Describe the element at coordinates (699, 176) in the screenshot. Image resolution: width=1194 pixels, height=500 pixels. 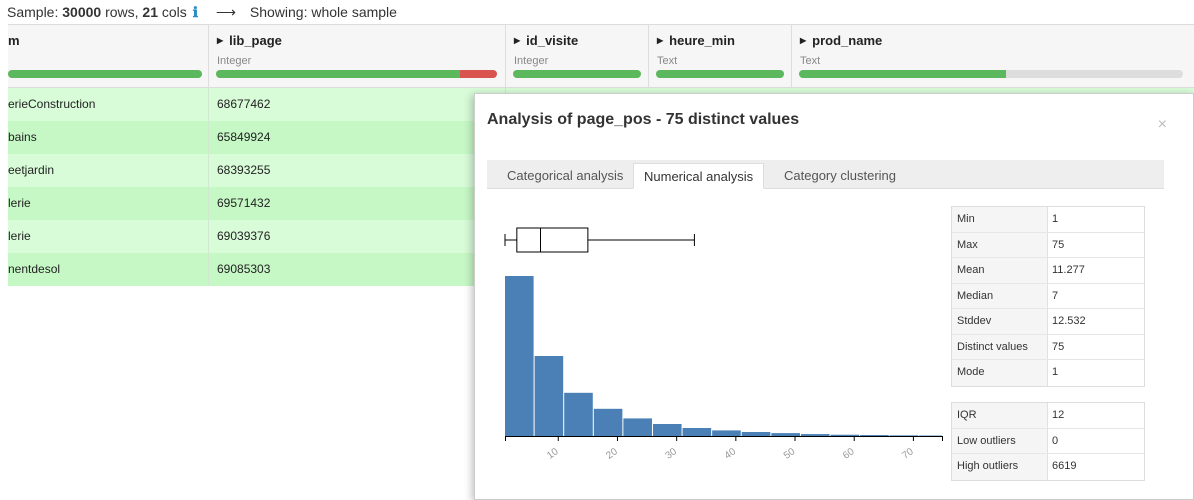
I see `tab-numerical-analysis: Numerical analysis` at that location.